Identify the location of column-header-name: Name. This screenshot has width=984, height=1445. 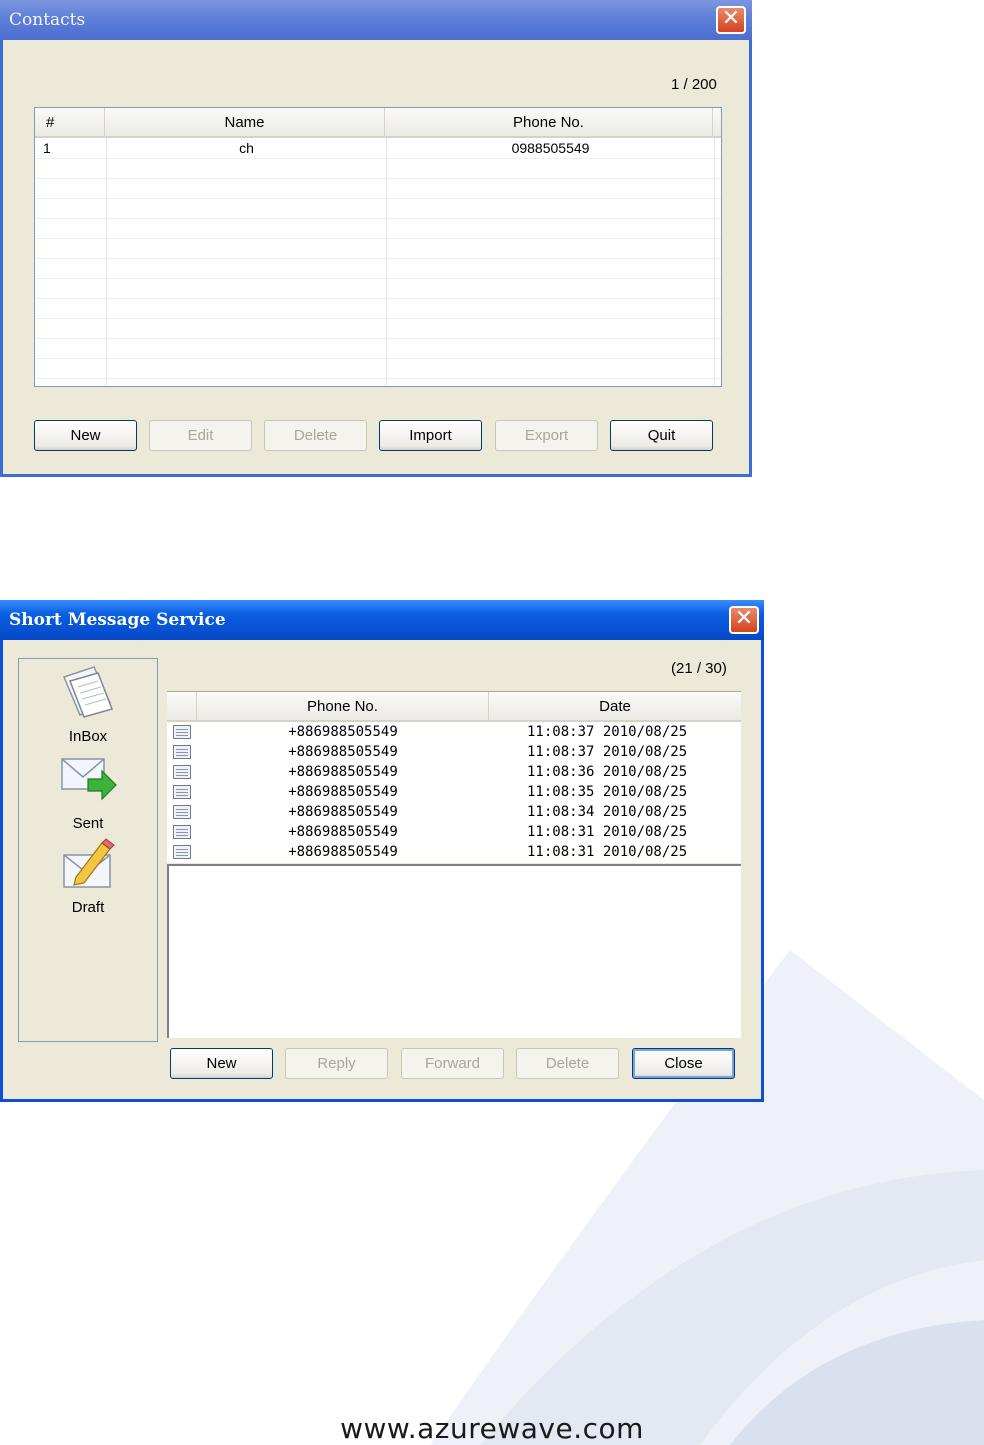
(245, 122).